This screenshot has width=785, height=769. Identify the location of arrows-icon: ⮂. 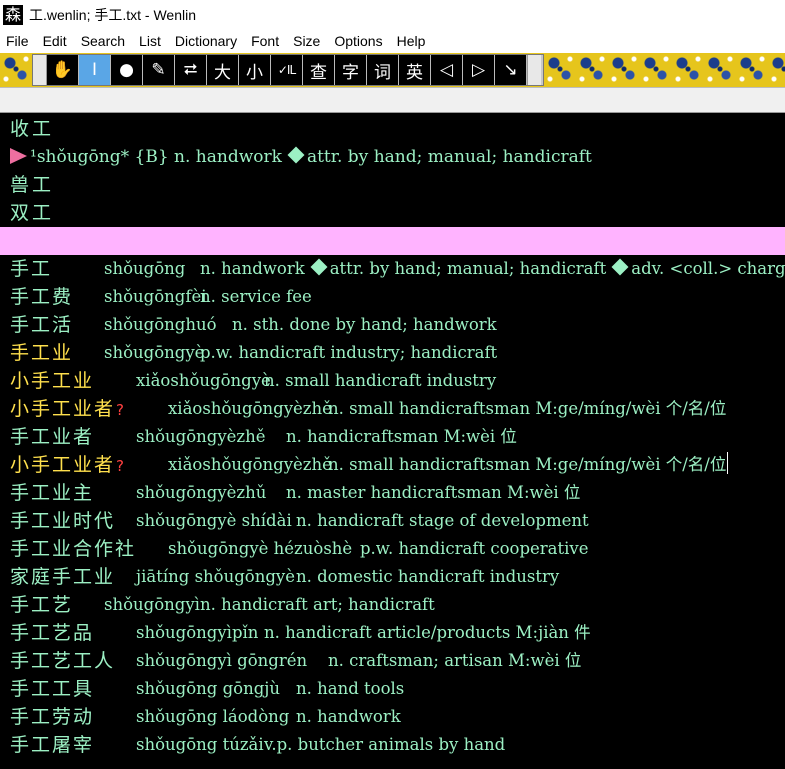
(191, 70).